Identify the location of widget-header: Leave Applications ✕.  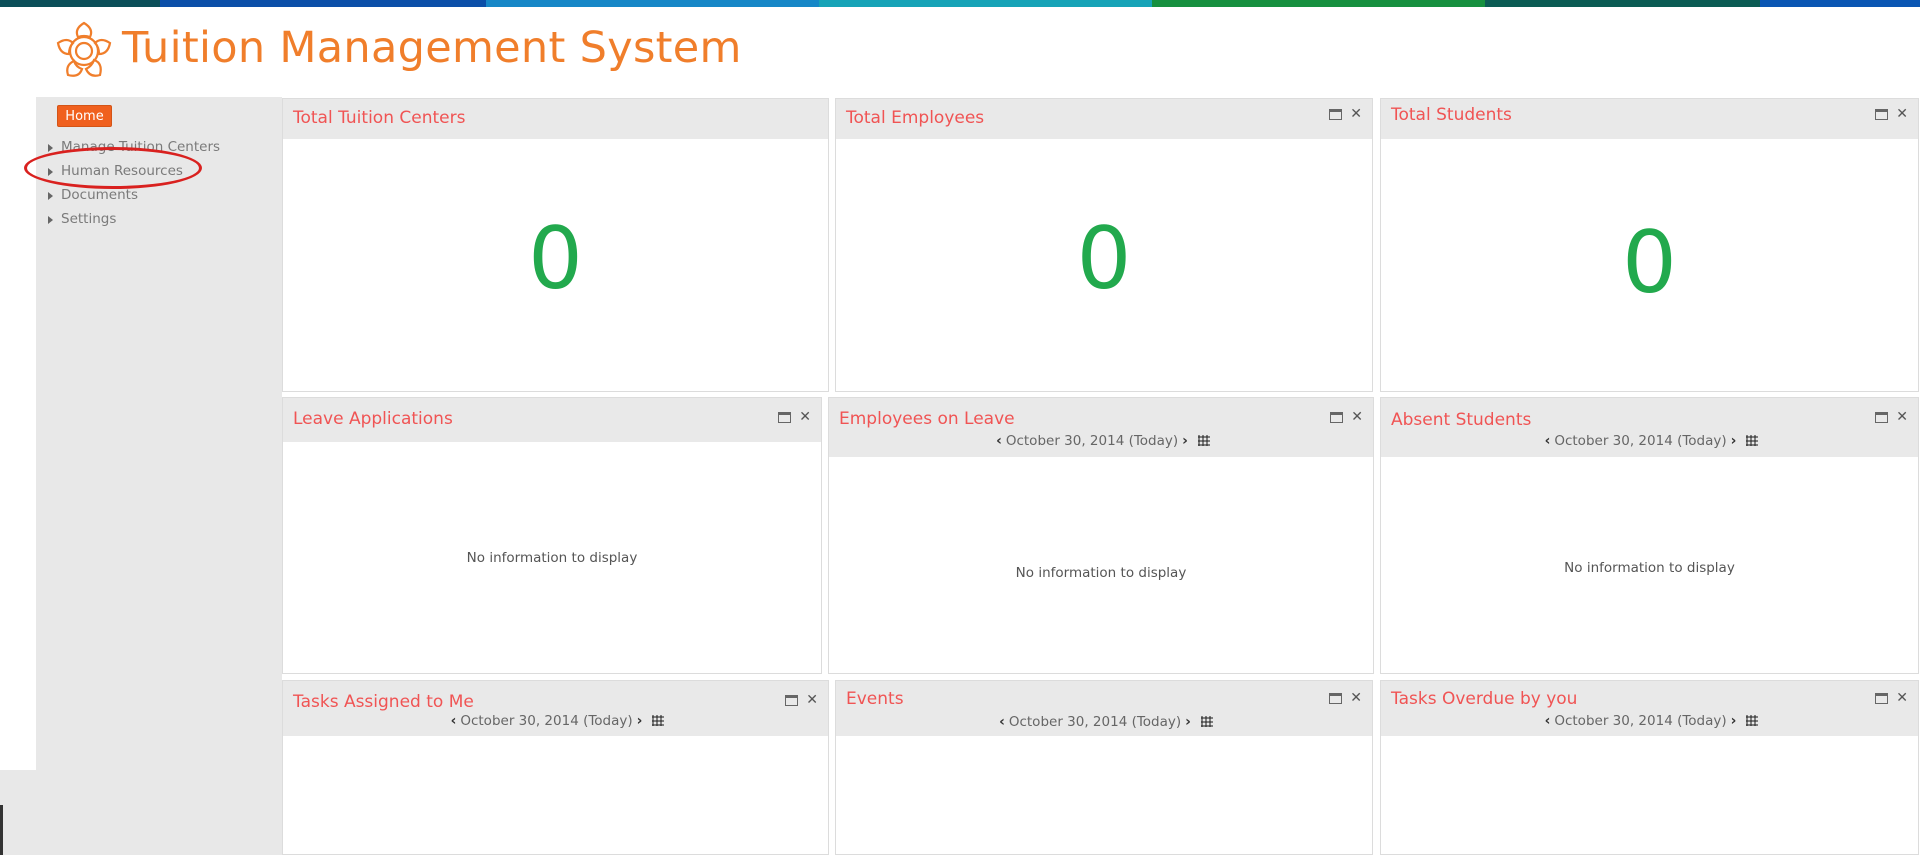
(552, 420).